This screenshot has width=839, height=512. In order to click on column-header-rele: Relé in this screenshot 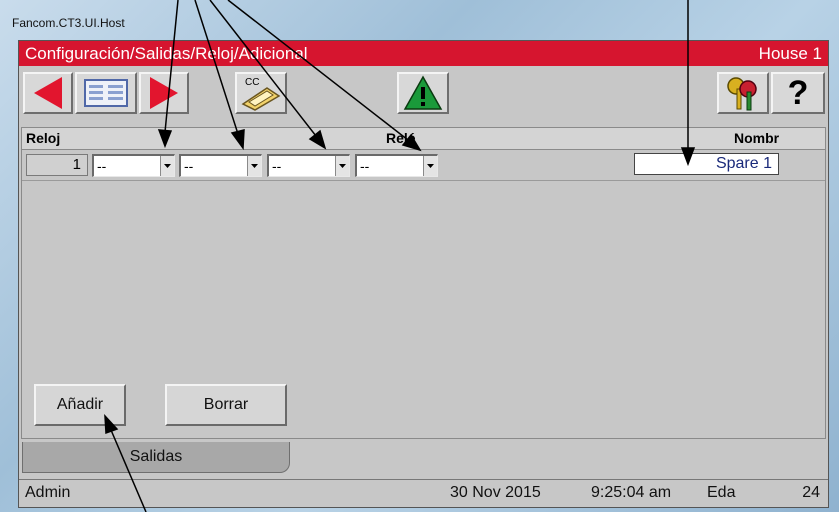, I will do `click(401, 138)`.